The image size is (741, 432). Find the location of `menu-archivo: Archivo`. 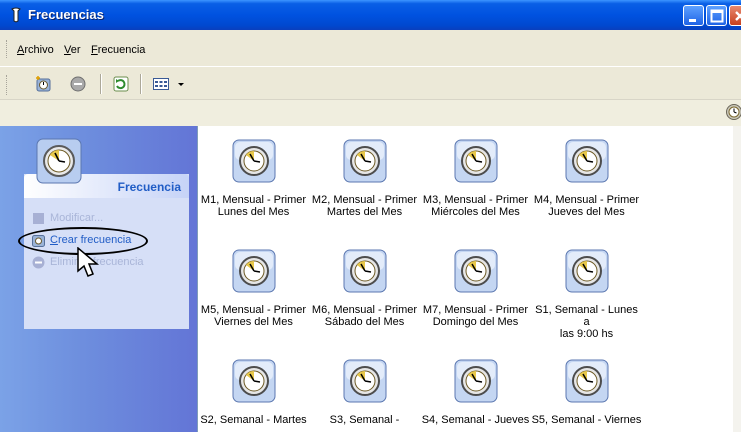

menu-archivo: Archivo is located at coordinates (35, 50).